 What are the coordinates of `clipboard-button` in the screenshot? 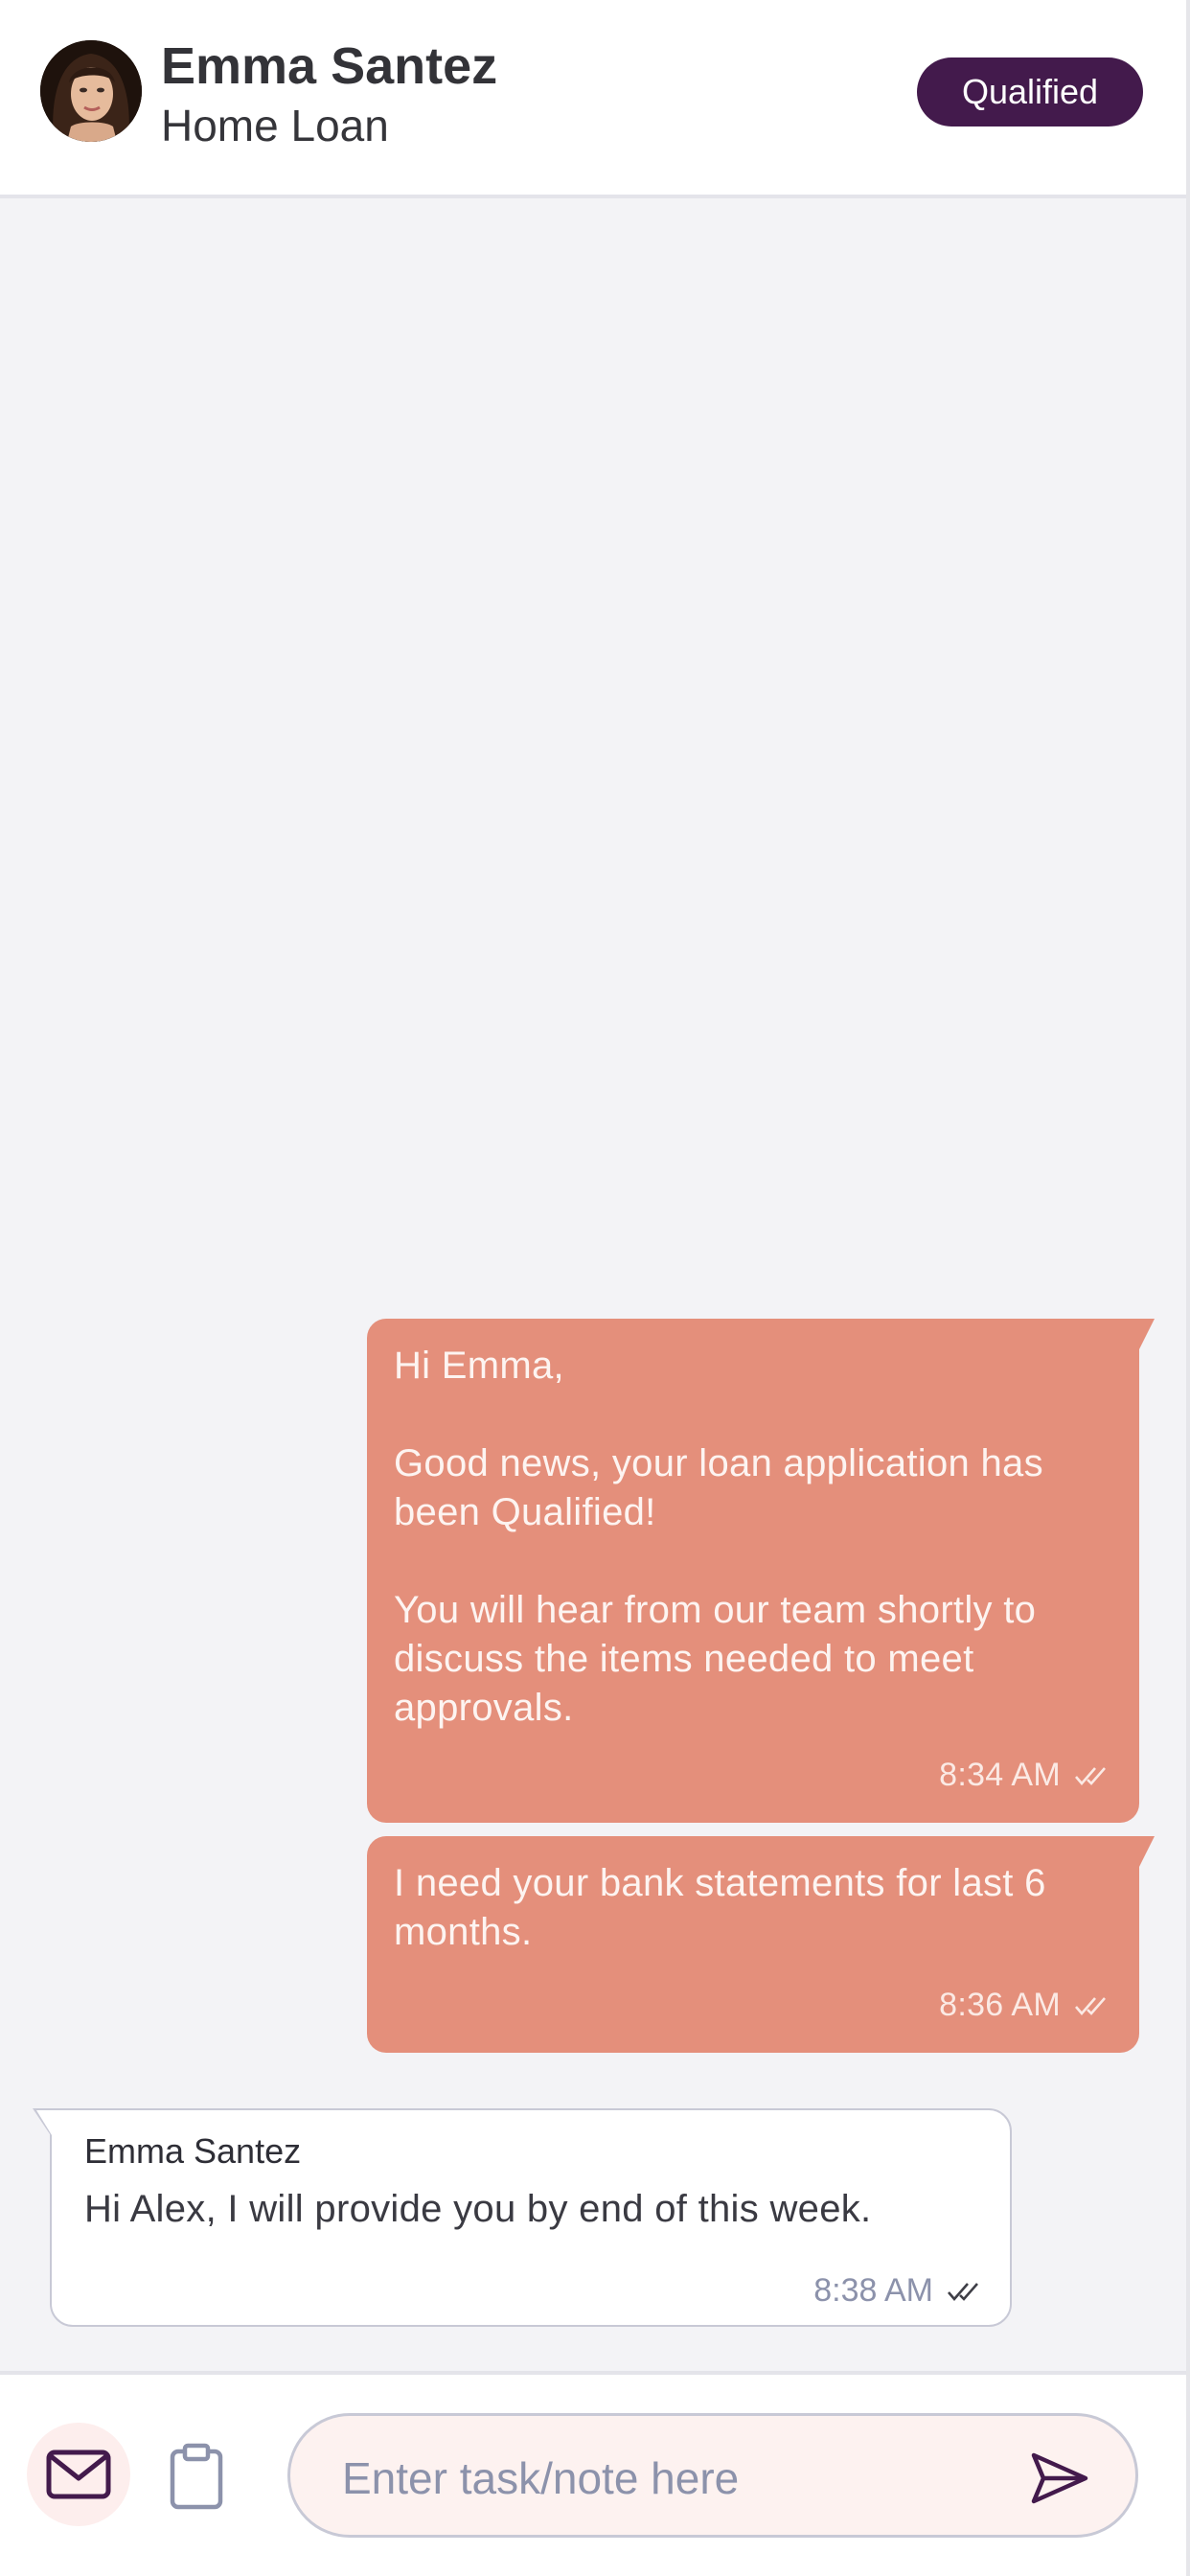 It's located at (197, 2476).